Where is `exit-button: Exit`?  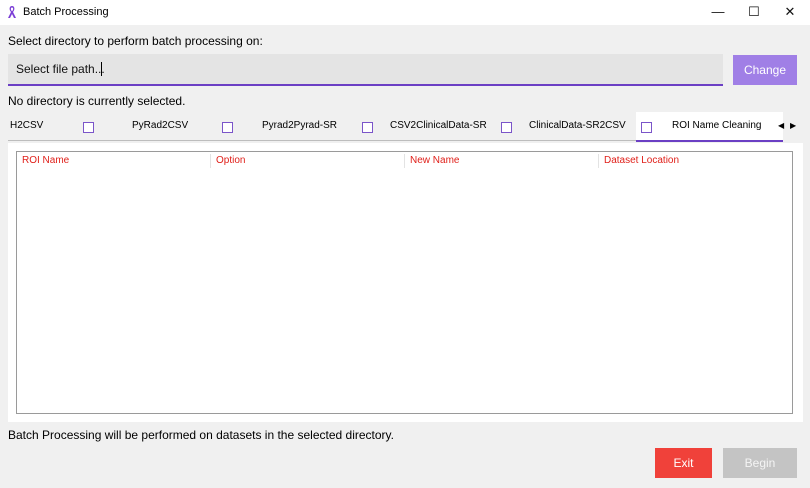 exit-button: Exit is located at coordinates (683, 463).